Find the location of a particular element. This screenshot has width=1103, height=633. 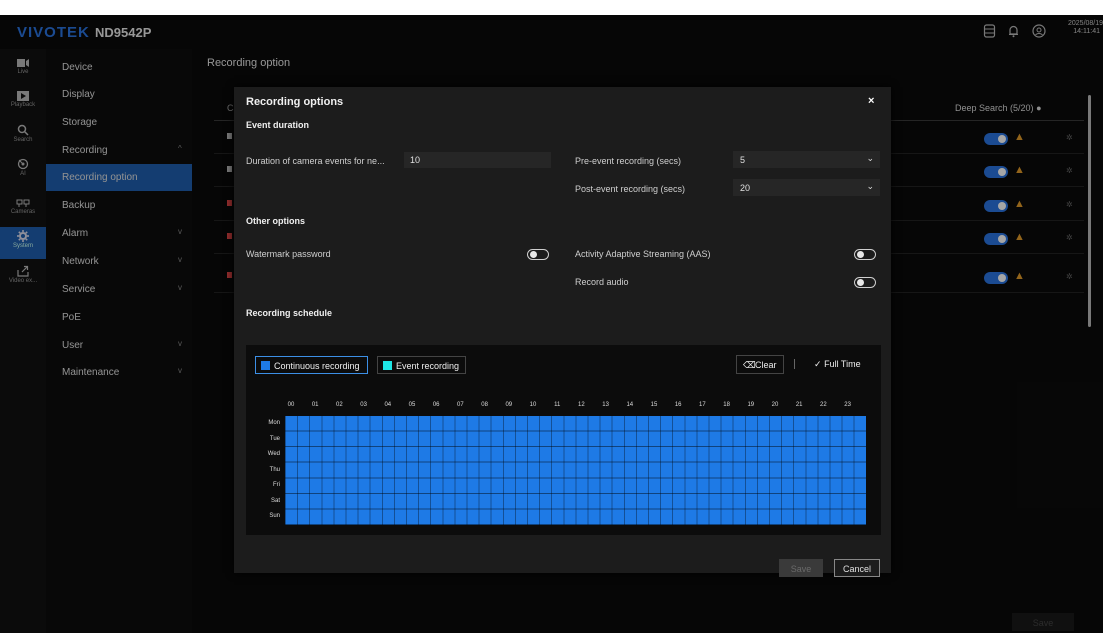

check-icon: ✓ is located at coordinates (818, 364).